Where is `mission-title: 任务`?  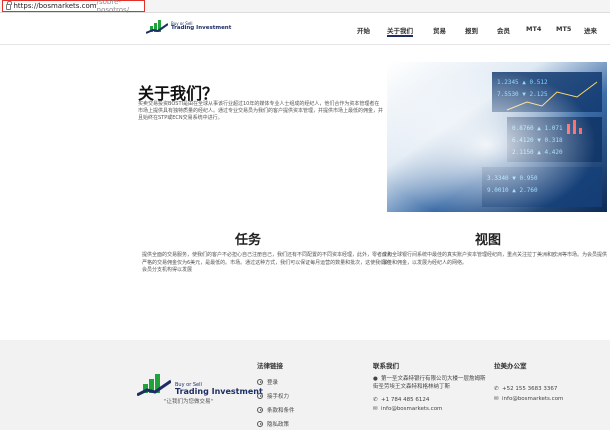 mission-title: 任务 is located at coordinates (248, 240).